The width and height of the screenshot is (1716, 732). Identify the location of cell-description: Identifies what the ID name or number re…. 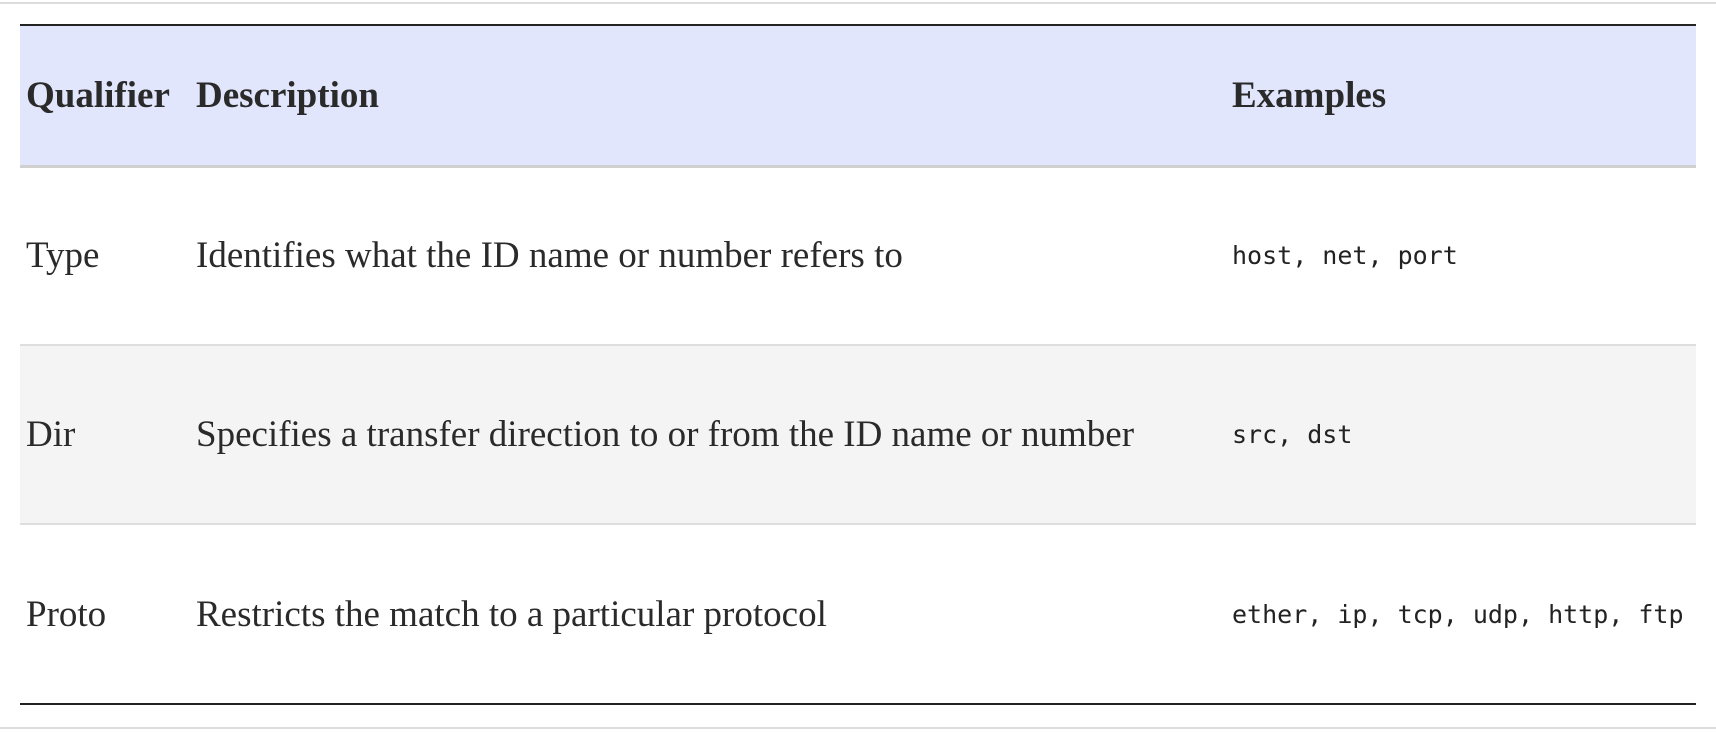
(549, 256).